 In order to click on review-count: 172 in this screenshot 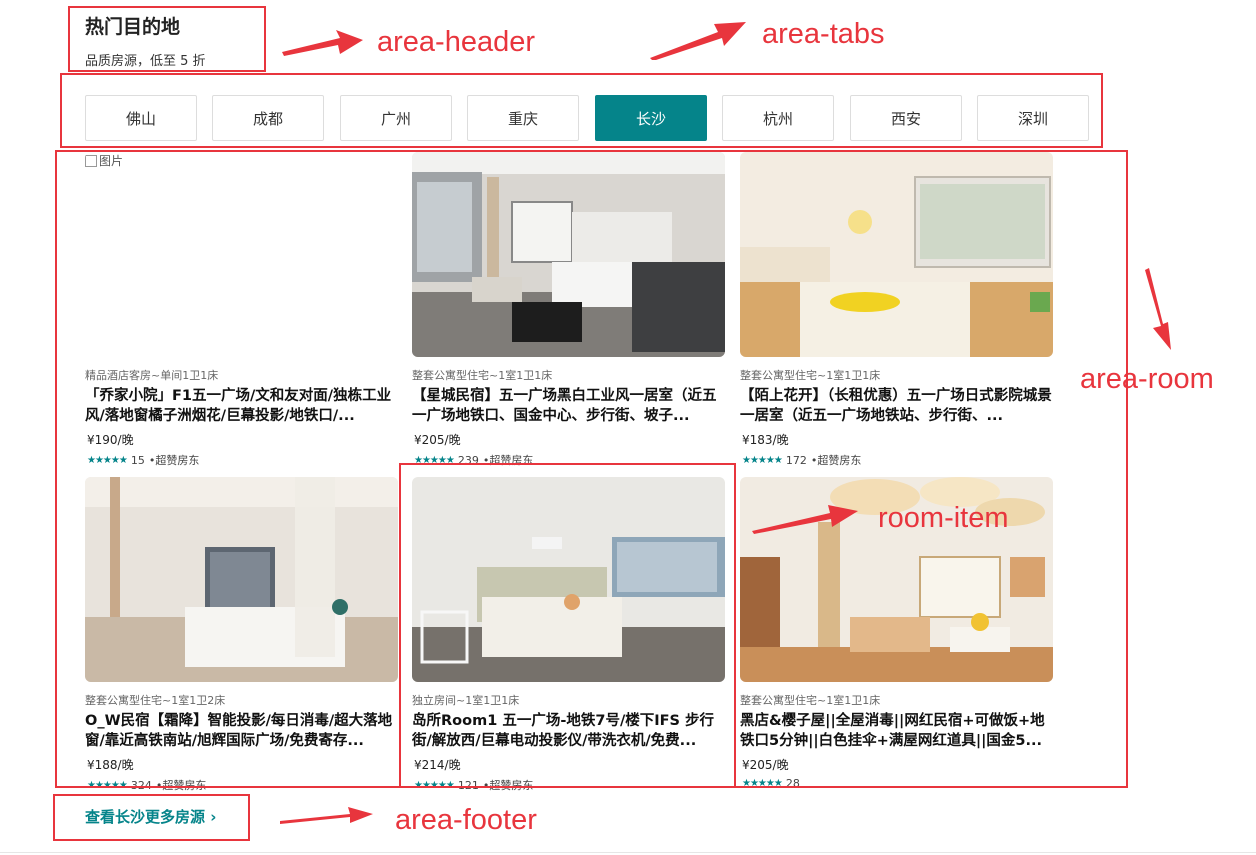, I will do `click(796, 460)`.